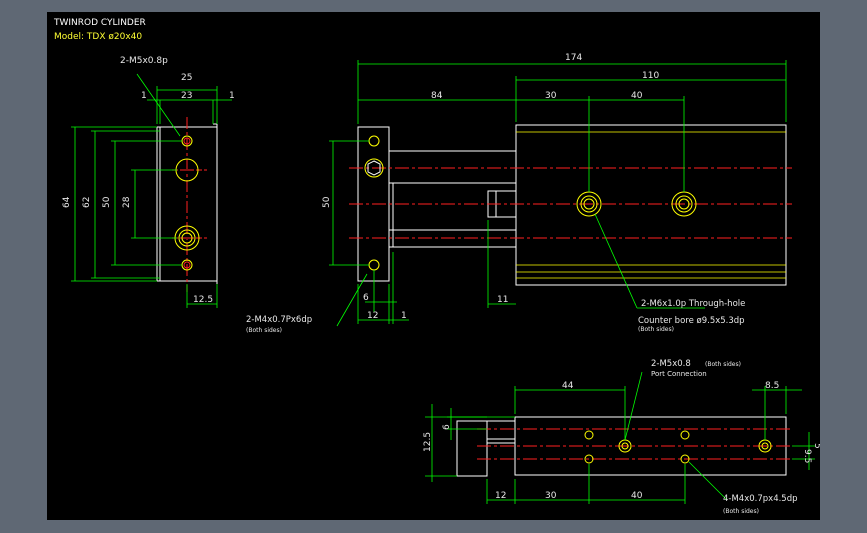 This screenshot has height=533, width=867. What do you see at coordinates (188, 204) in the screenshot?
I see `side-body-outline` at bounding box center [188, 204].